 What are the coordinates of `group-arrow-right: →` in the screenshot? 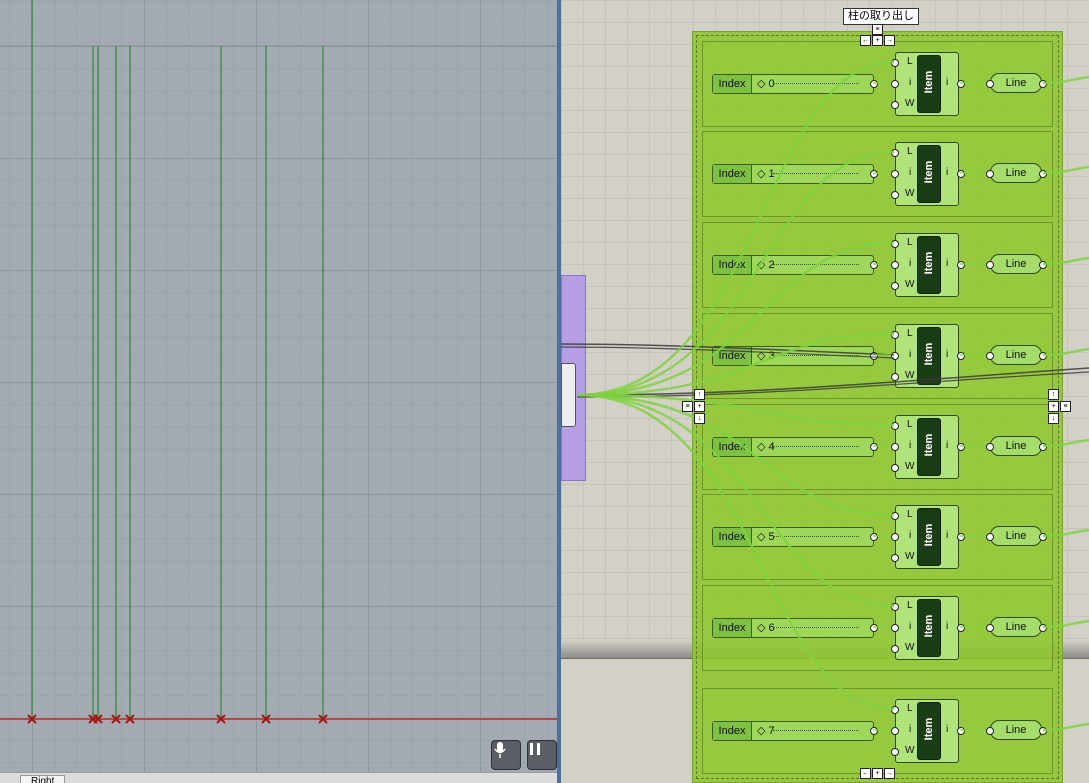 It's located at (889, 40).